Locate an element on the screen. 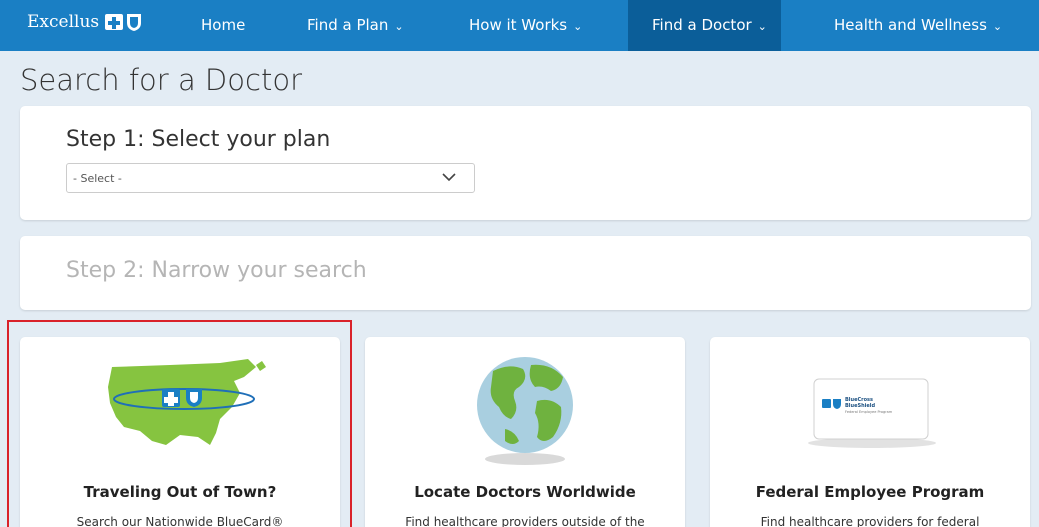 The image size is (1039, 527). nav-find-a-doctor: Find a Doctor ⌄ is located at coordinates (704, 25).